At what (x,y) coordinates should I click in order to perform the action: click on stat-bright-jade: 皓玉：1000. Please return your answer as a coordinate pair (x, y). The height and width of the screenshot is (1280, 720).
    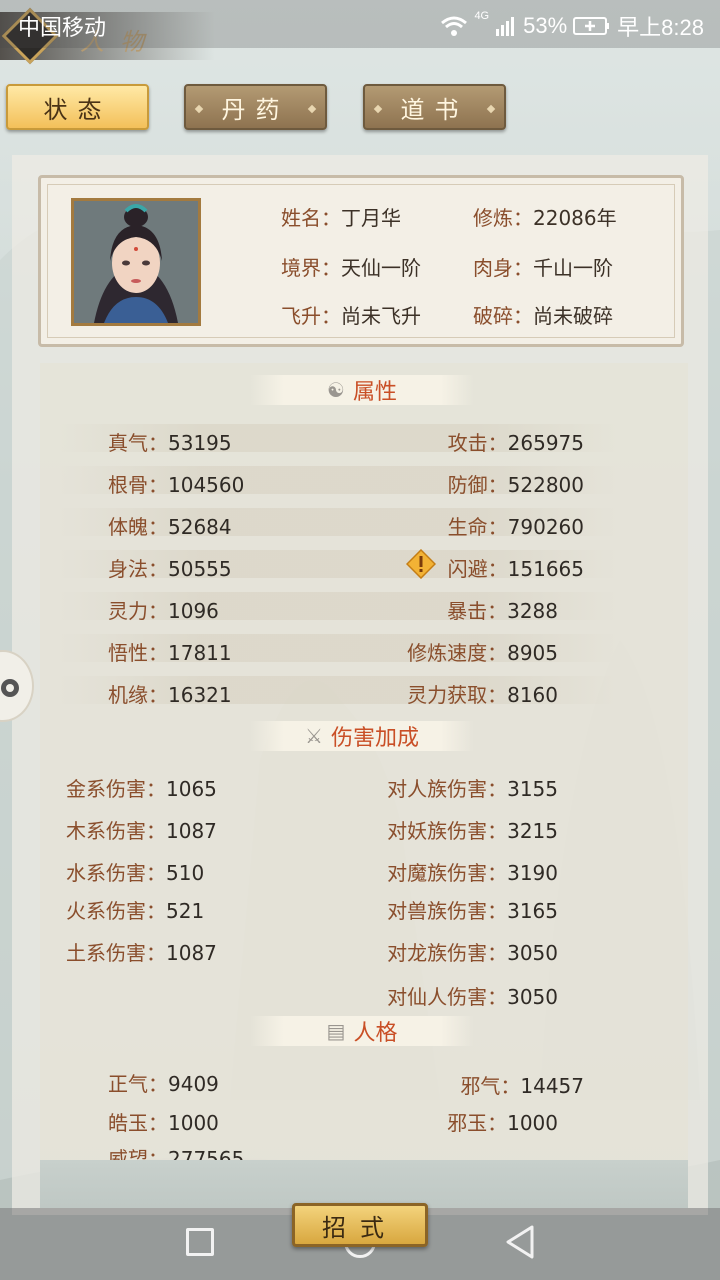
    Looking at the image, I should click on (163, 1121).